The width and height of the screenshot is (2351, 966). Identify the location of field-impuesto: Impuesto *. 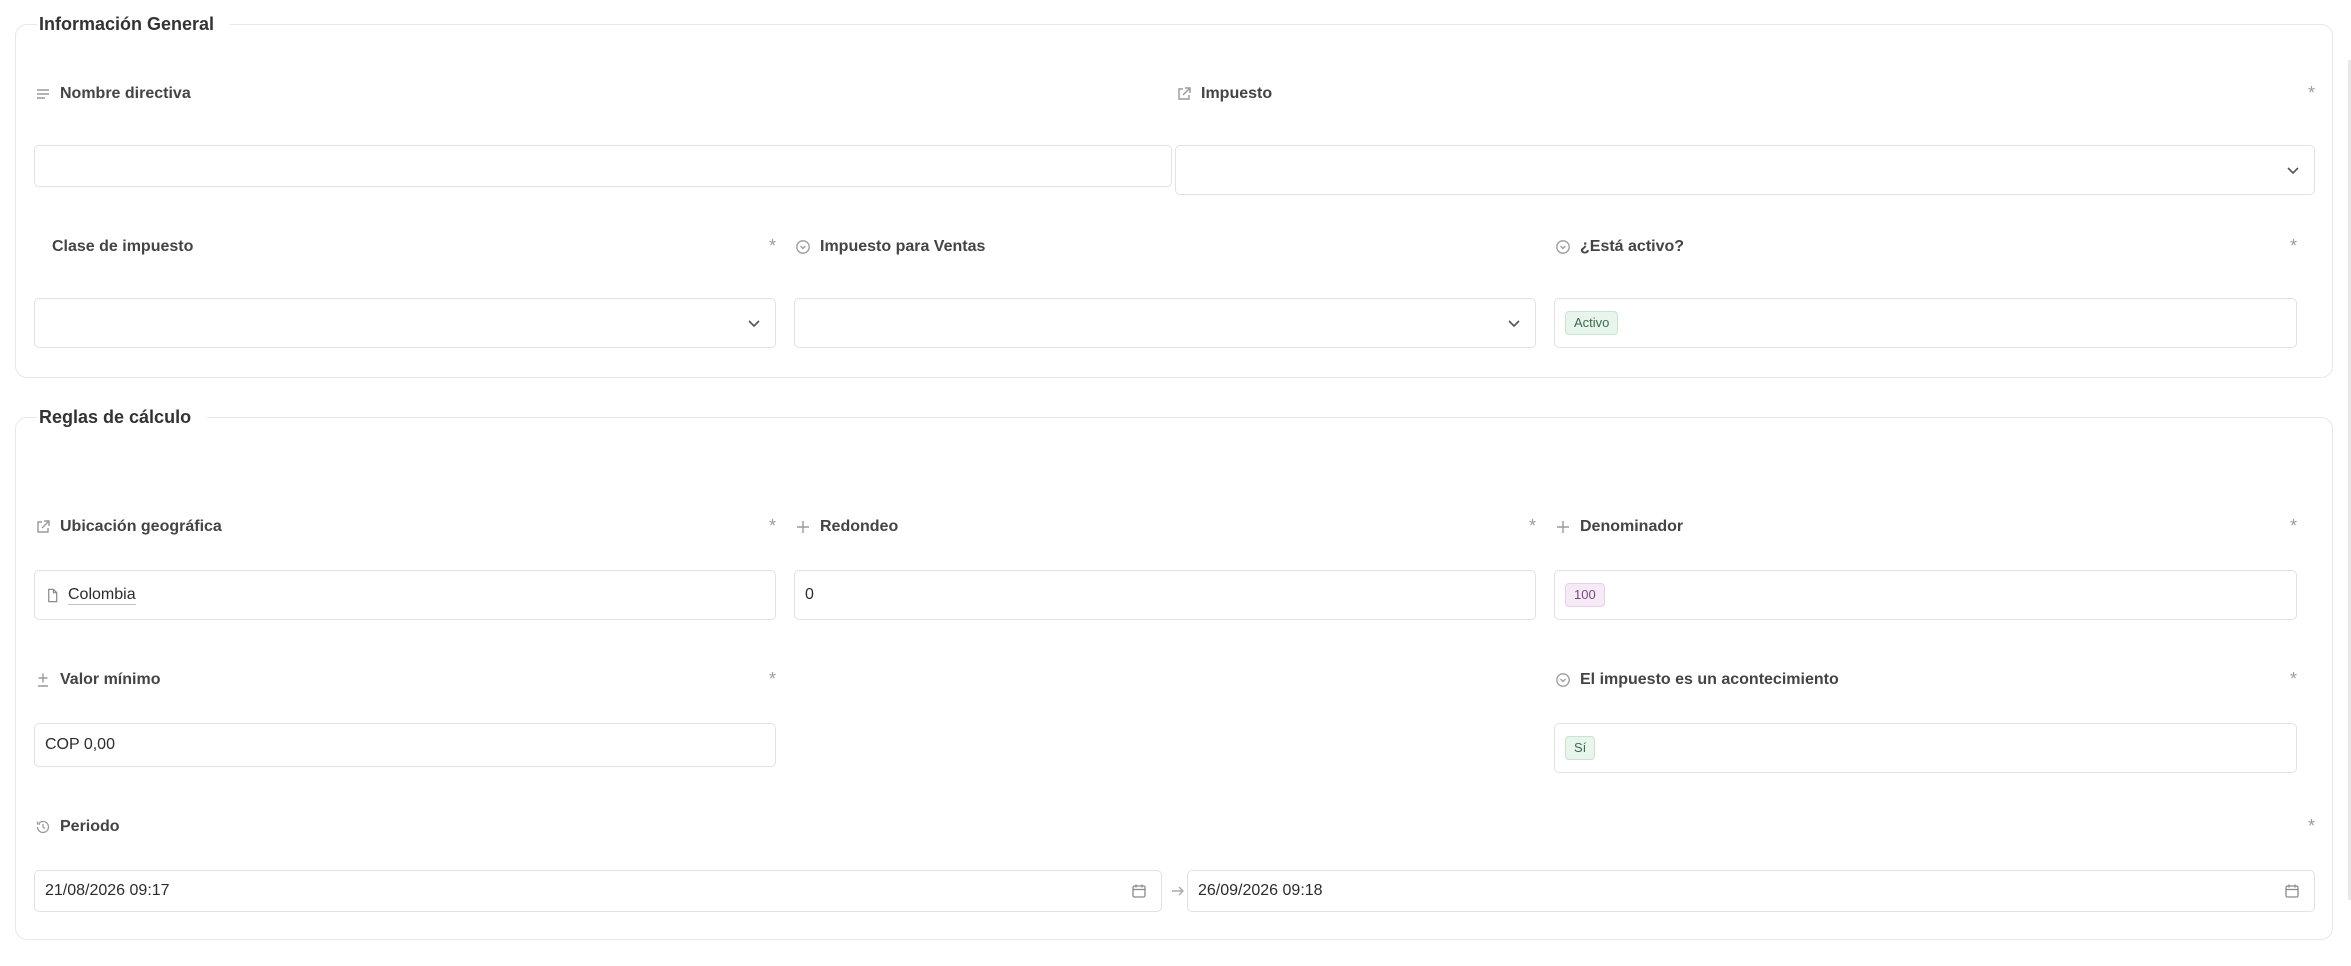
(1745, 138).